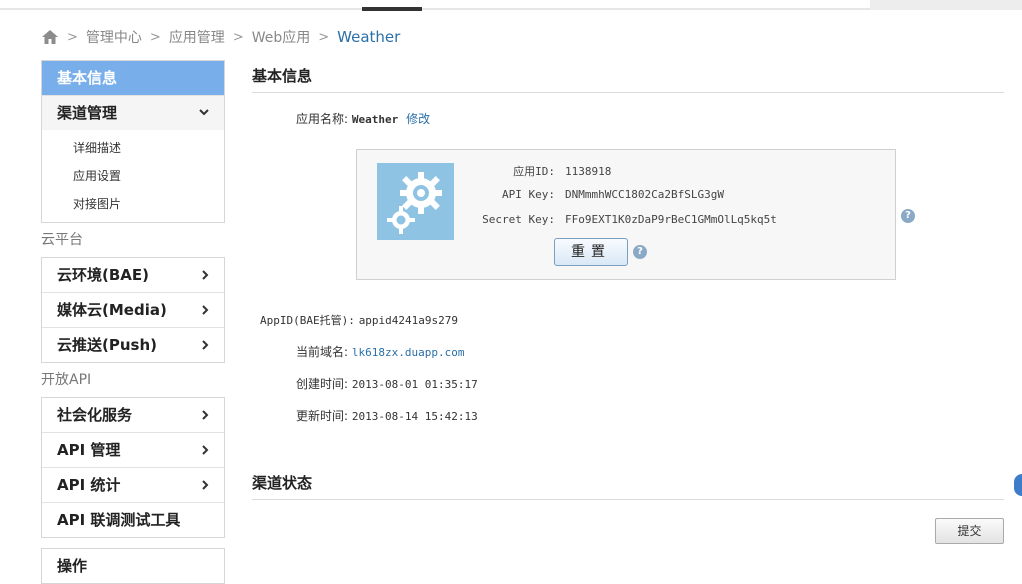 The height and width of the screenshot is (584, 1022). I want to click on sidebar-item-label: 云推送(Push), so click(107, 345).